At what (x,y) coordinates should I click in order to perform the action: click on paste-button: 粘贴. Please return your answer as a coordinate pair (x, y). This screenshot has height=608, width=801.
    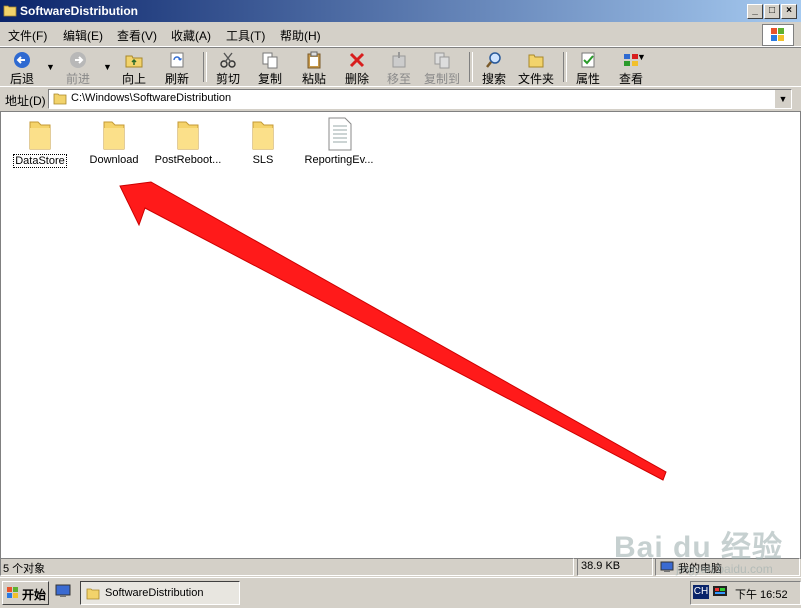
    Looking at the image, I should click on (314, 68).